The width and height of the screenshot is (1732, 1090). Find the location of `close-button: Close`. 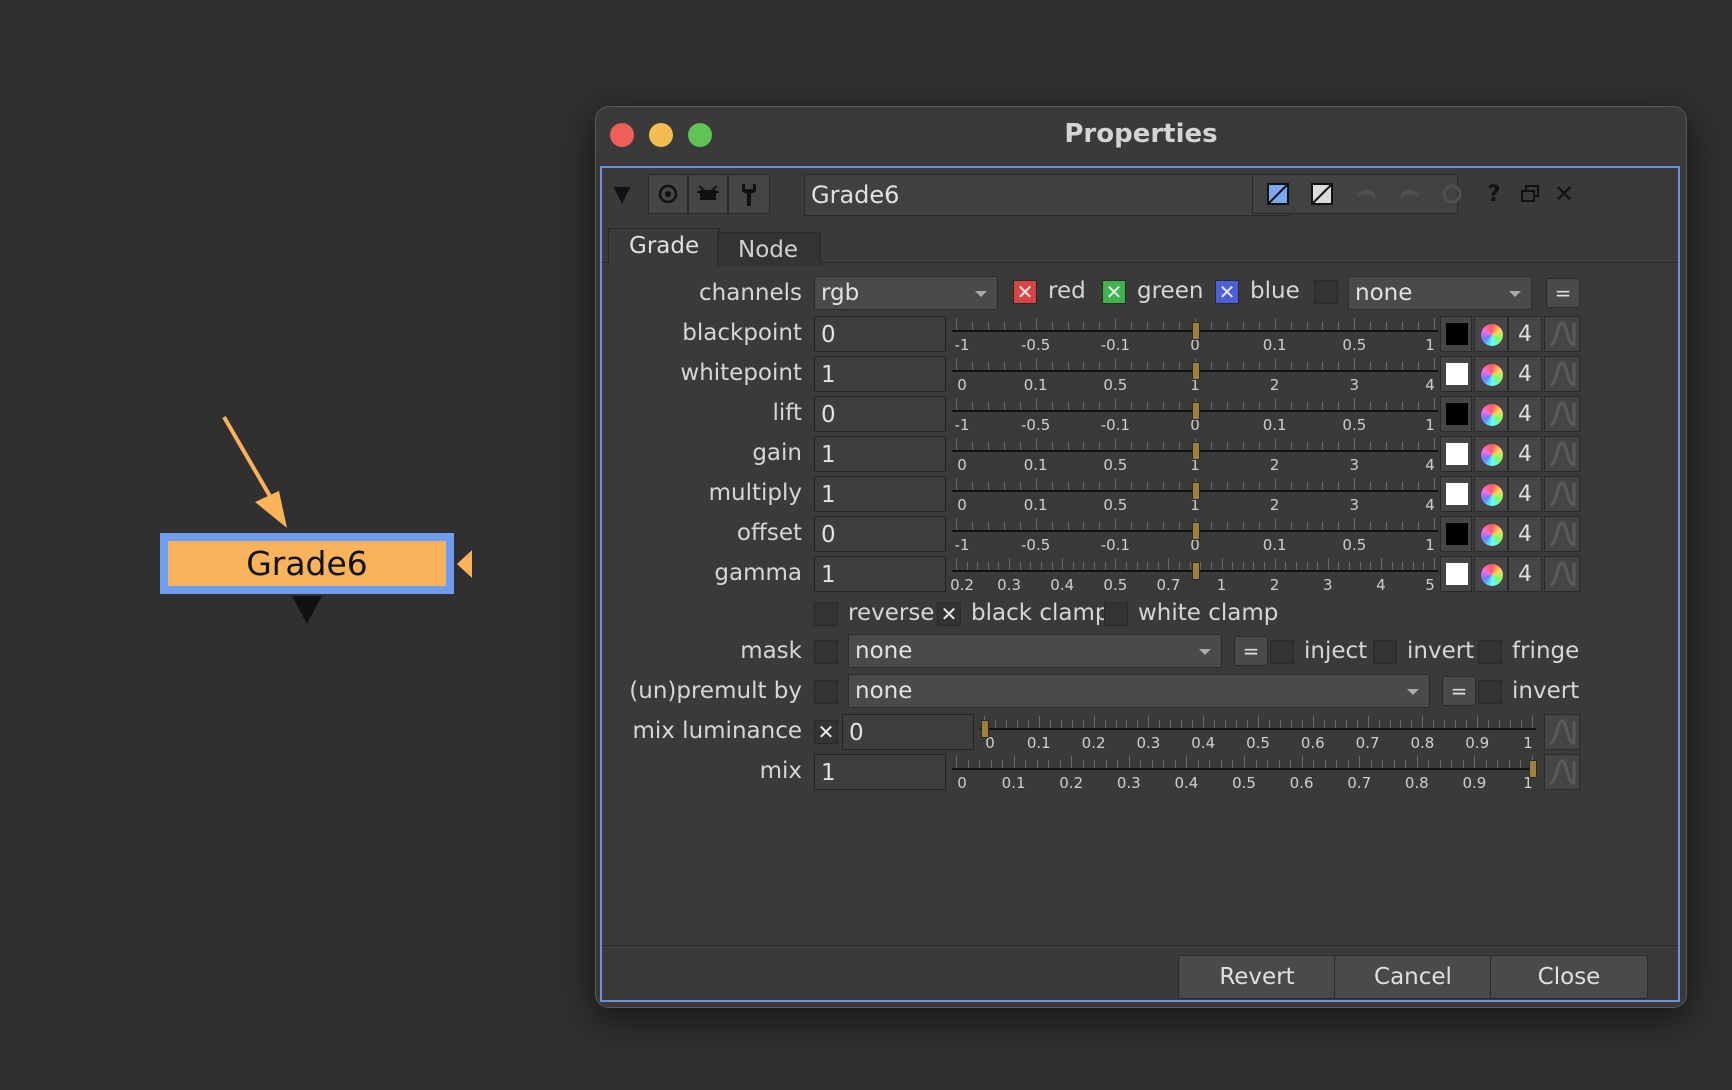

close-button: Close is located at coordinates (1569, 977).